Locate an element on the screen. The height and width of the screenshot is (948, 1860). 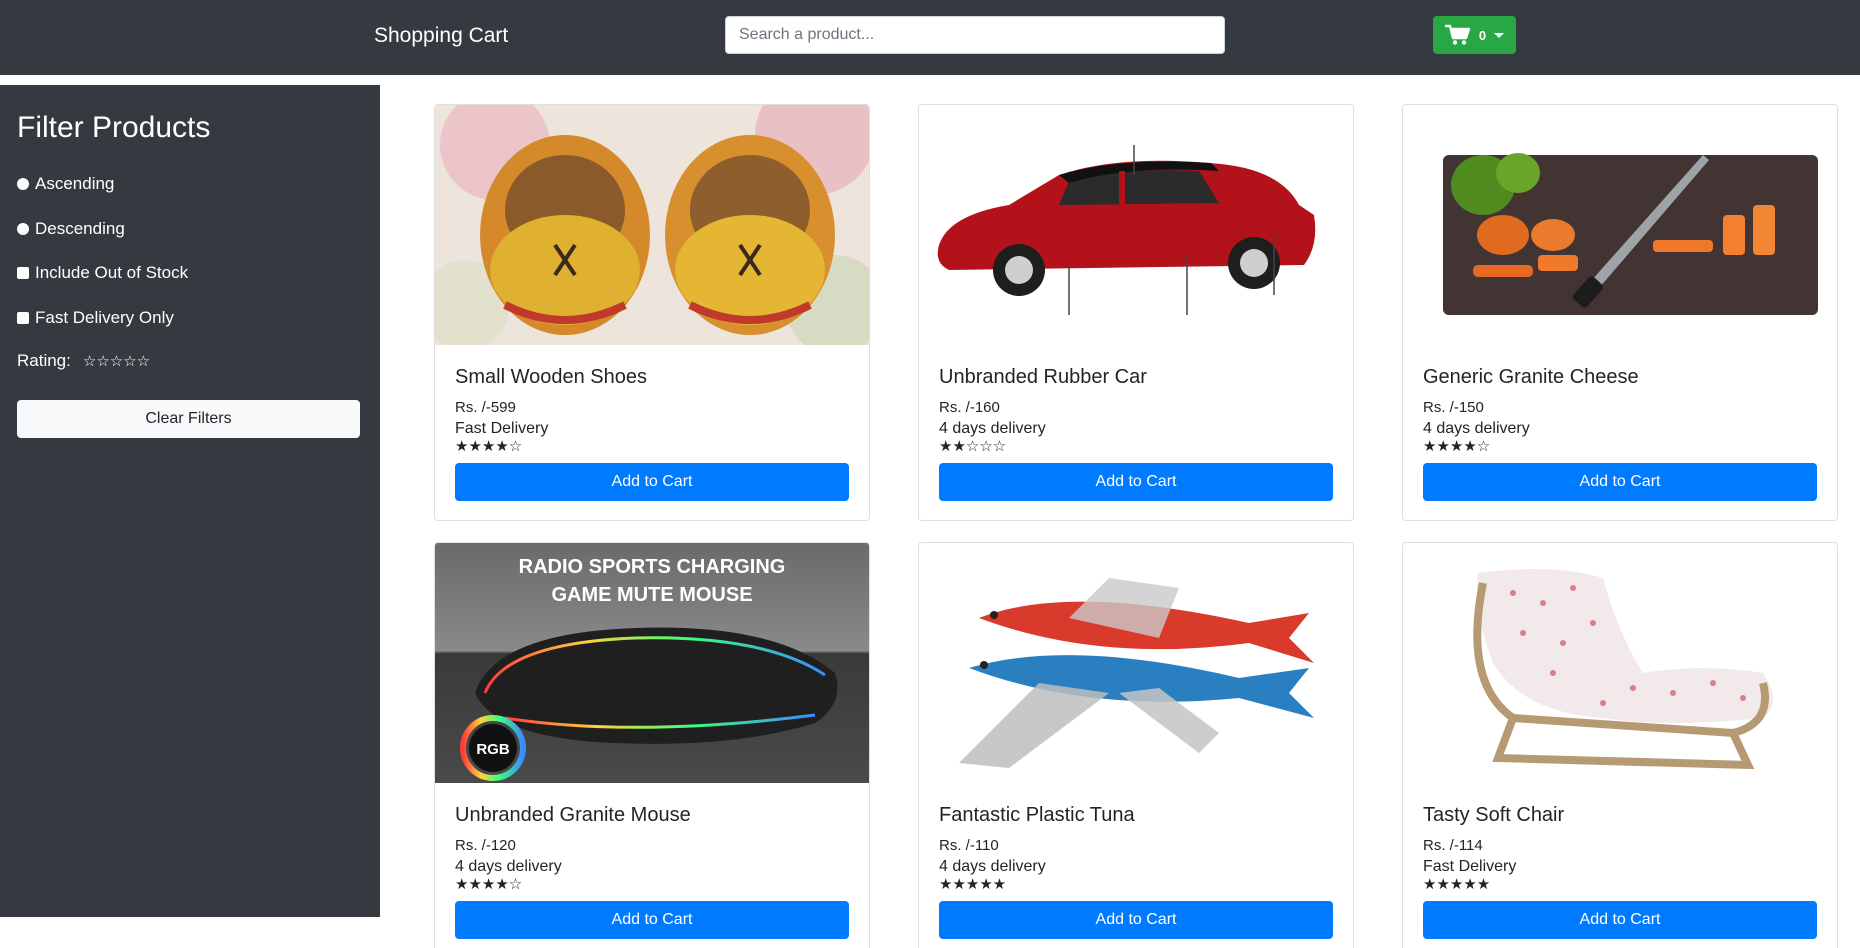
mouse-banner-line1: RADIO SPORTS CHARGING is located at coordinates (652, 567).